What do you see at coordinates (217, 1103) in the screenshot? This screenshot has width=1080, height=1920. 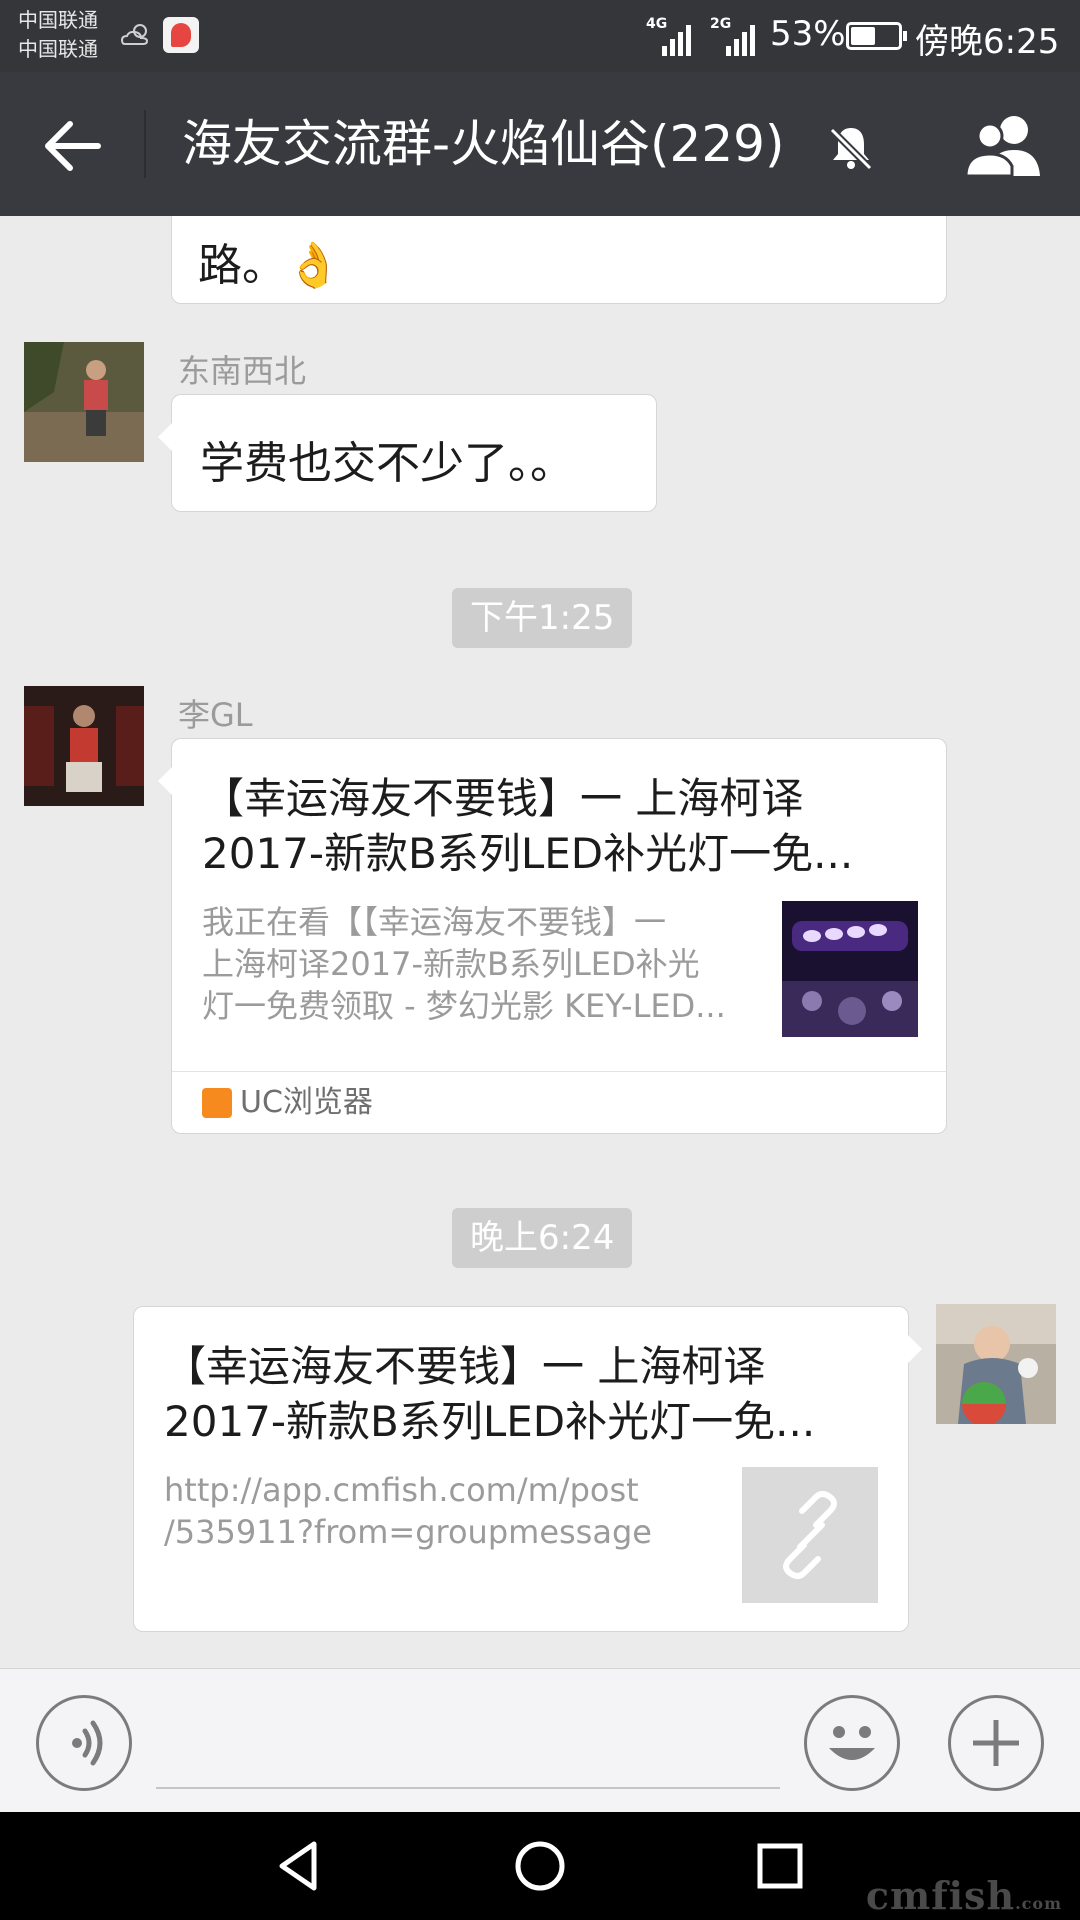 I see `uc-browser-icon` at bounding box center [217, 1103].